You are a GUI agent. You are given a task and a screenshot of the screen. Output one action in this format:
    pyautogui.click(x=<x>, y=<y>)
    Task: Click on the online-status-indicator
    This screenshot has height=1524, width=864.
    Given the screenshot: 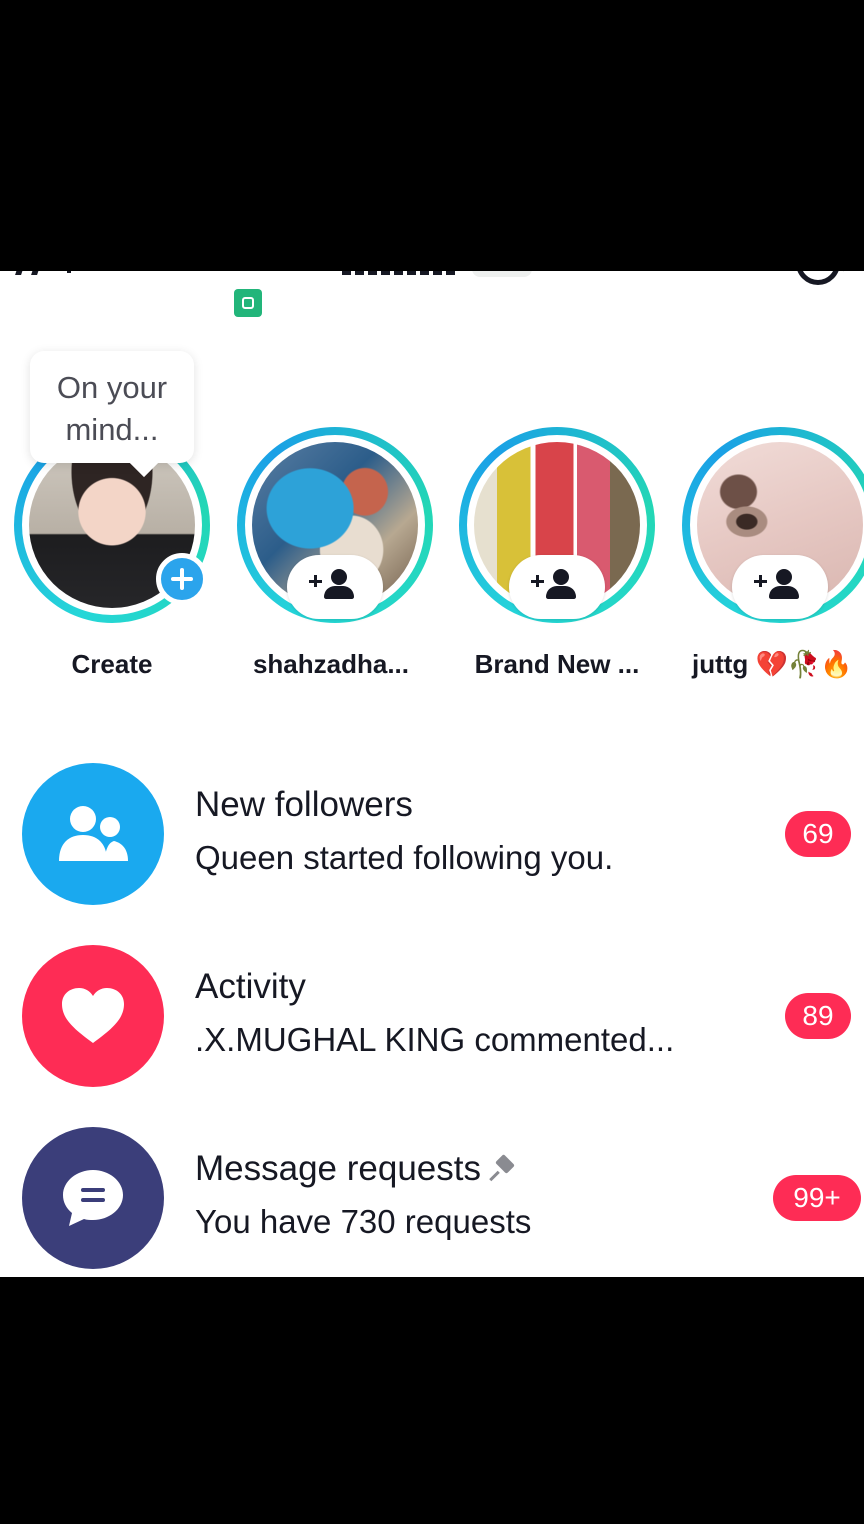 What is the action you would take?
    pyautogui.click(x=502, y=274)
    